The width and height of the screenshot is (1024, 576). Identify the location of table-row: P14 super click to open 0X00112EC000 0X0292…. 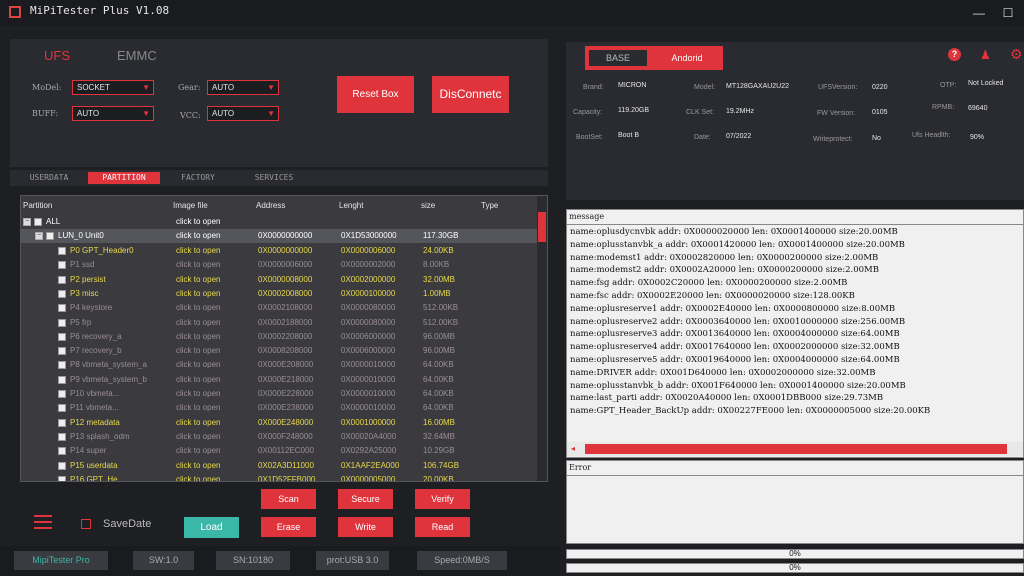
(280, 451).